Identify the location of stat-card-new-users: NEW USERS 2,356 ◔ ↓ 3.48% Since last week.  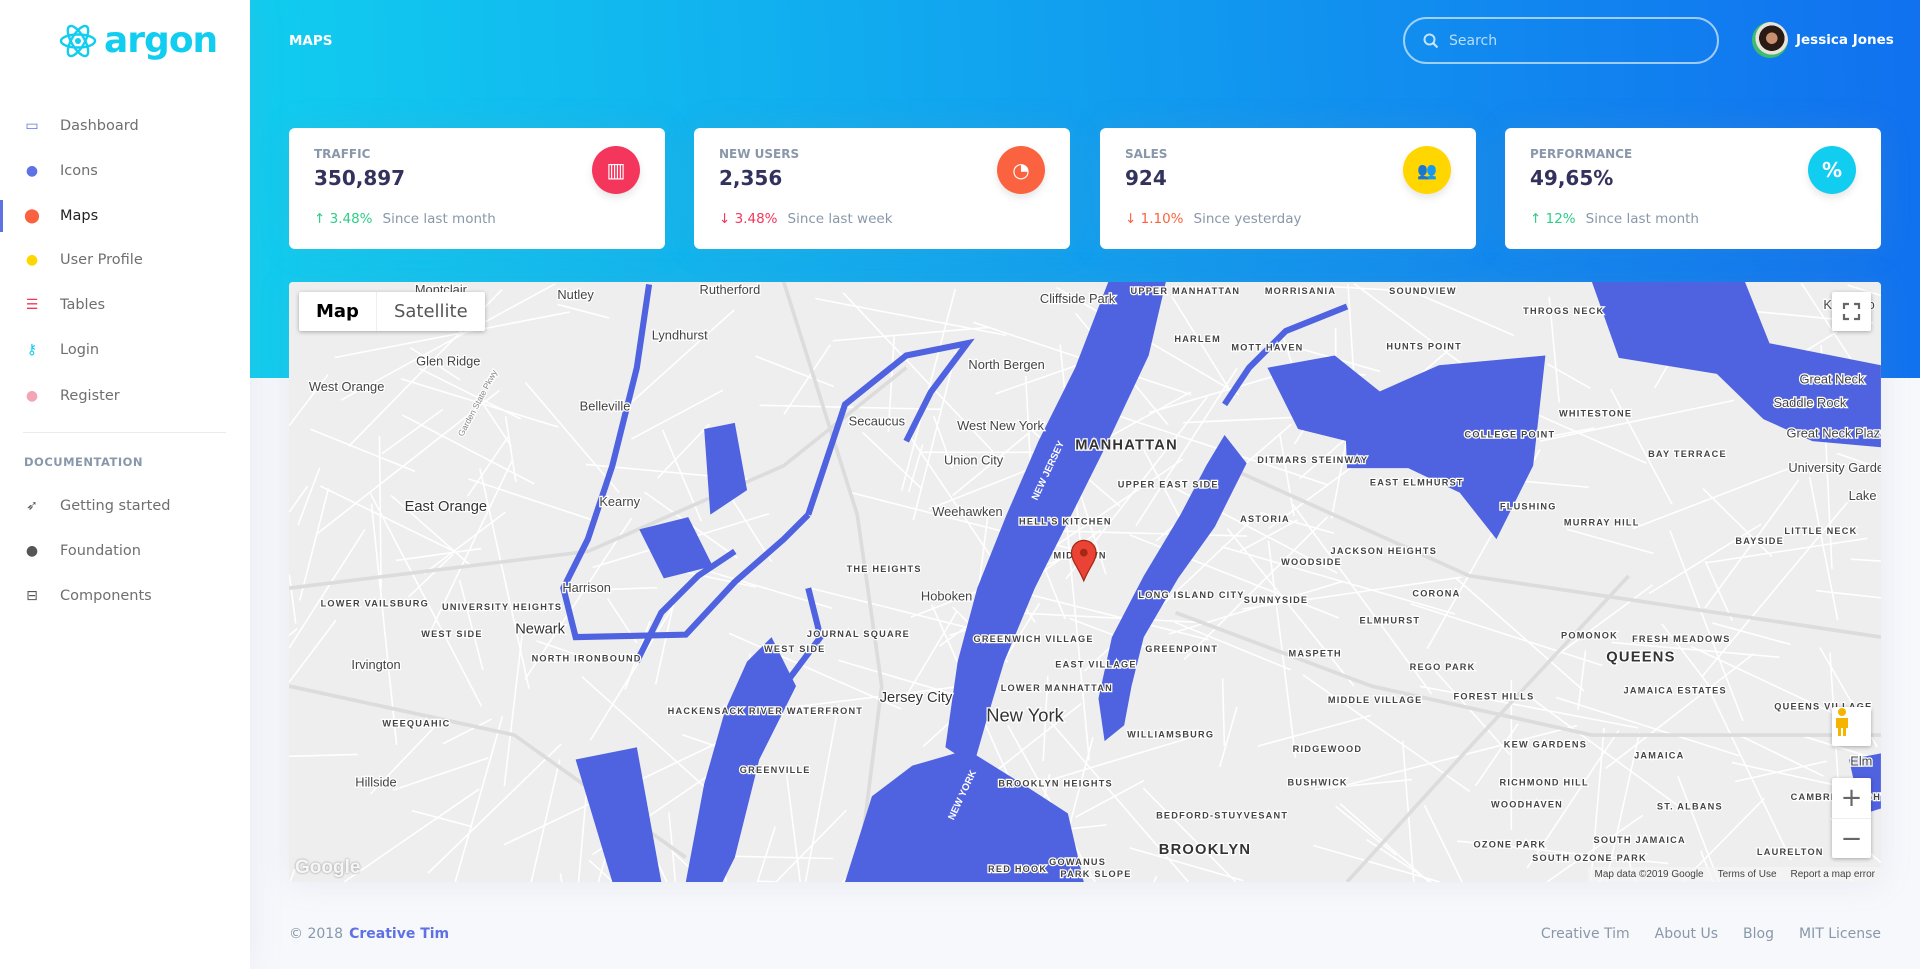
(882, 188).